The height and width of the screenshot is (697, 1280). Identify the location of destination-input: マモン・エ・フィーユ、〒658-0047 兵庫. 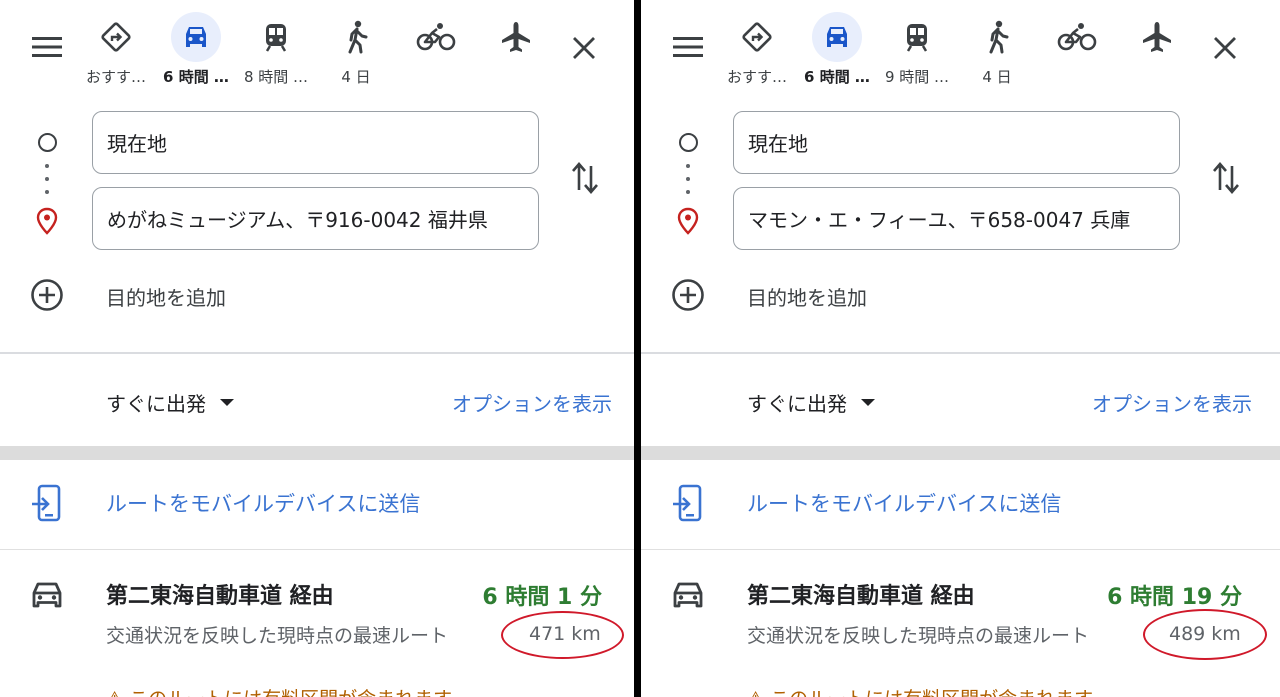
(956, 218).